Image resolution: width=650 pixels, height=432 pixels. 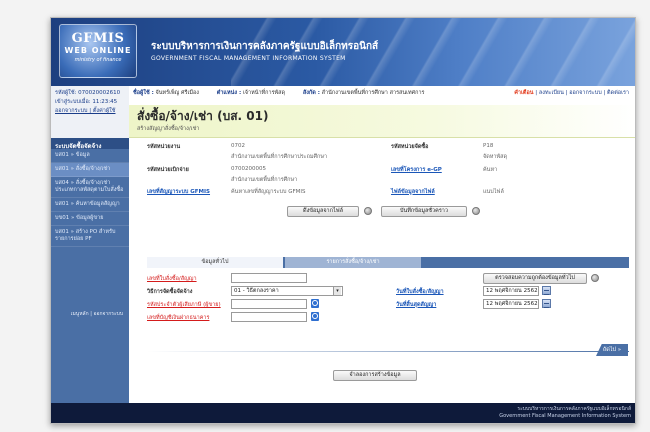 What do you see at coordinates (511, 304) in the screenshot?
I see `end-date-input: 12 พฤศจิกายน 2562` at bounding box center [511, 304].